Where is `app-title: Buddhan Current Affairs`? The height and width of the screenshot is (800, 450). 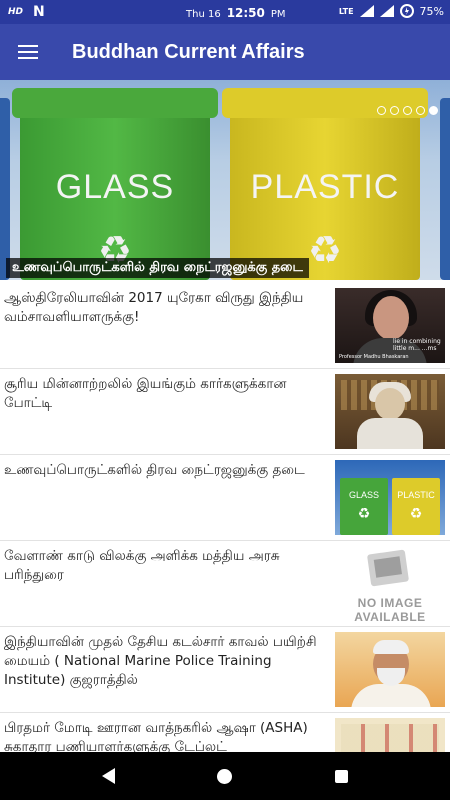 app-title: Buddhan Current Affairs is located at coordinates (188, 51).